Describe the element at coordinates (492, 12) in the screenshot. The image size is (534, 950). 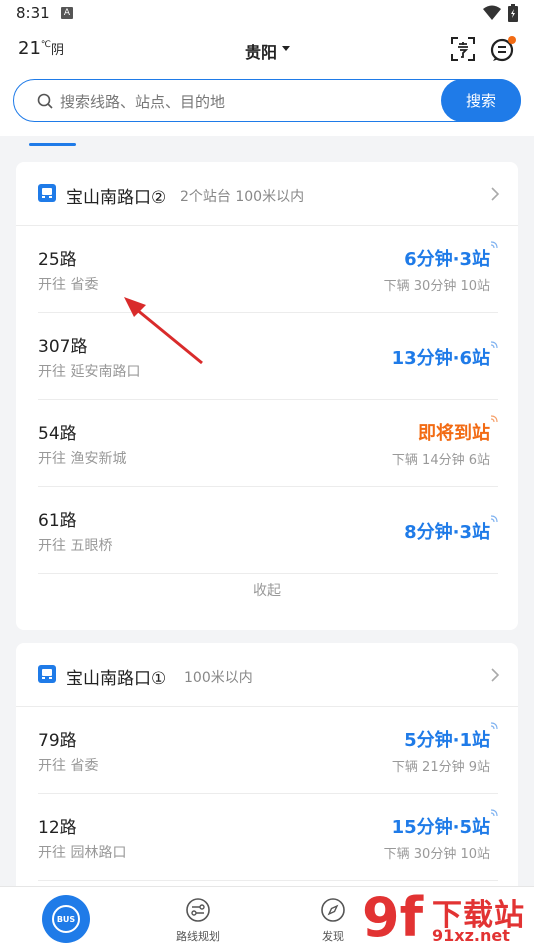
I see `wifi-icon` at that location.